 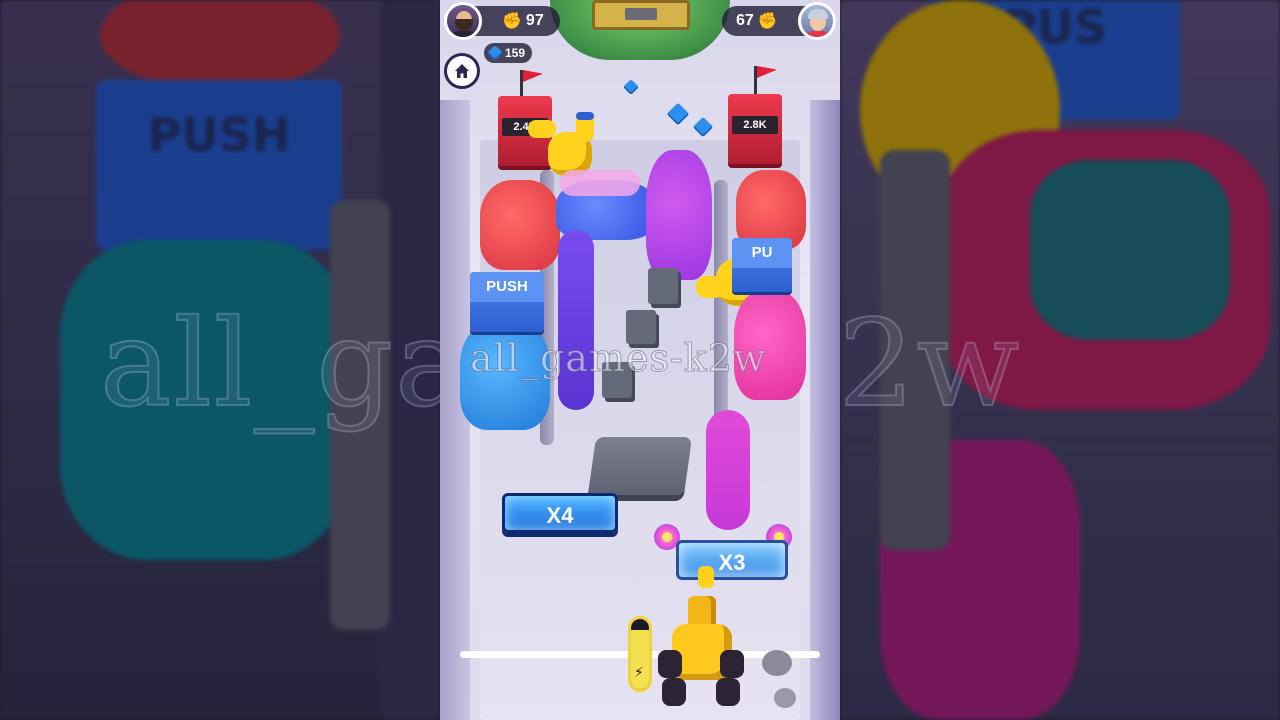 I want to click on watermark: all_games-k2w, so click(x=618, y=358).